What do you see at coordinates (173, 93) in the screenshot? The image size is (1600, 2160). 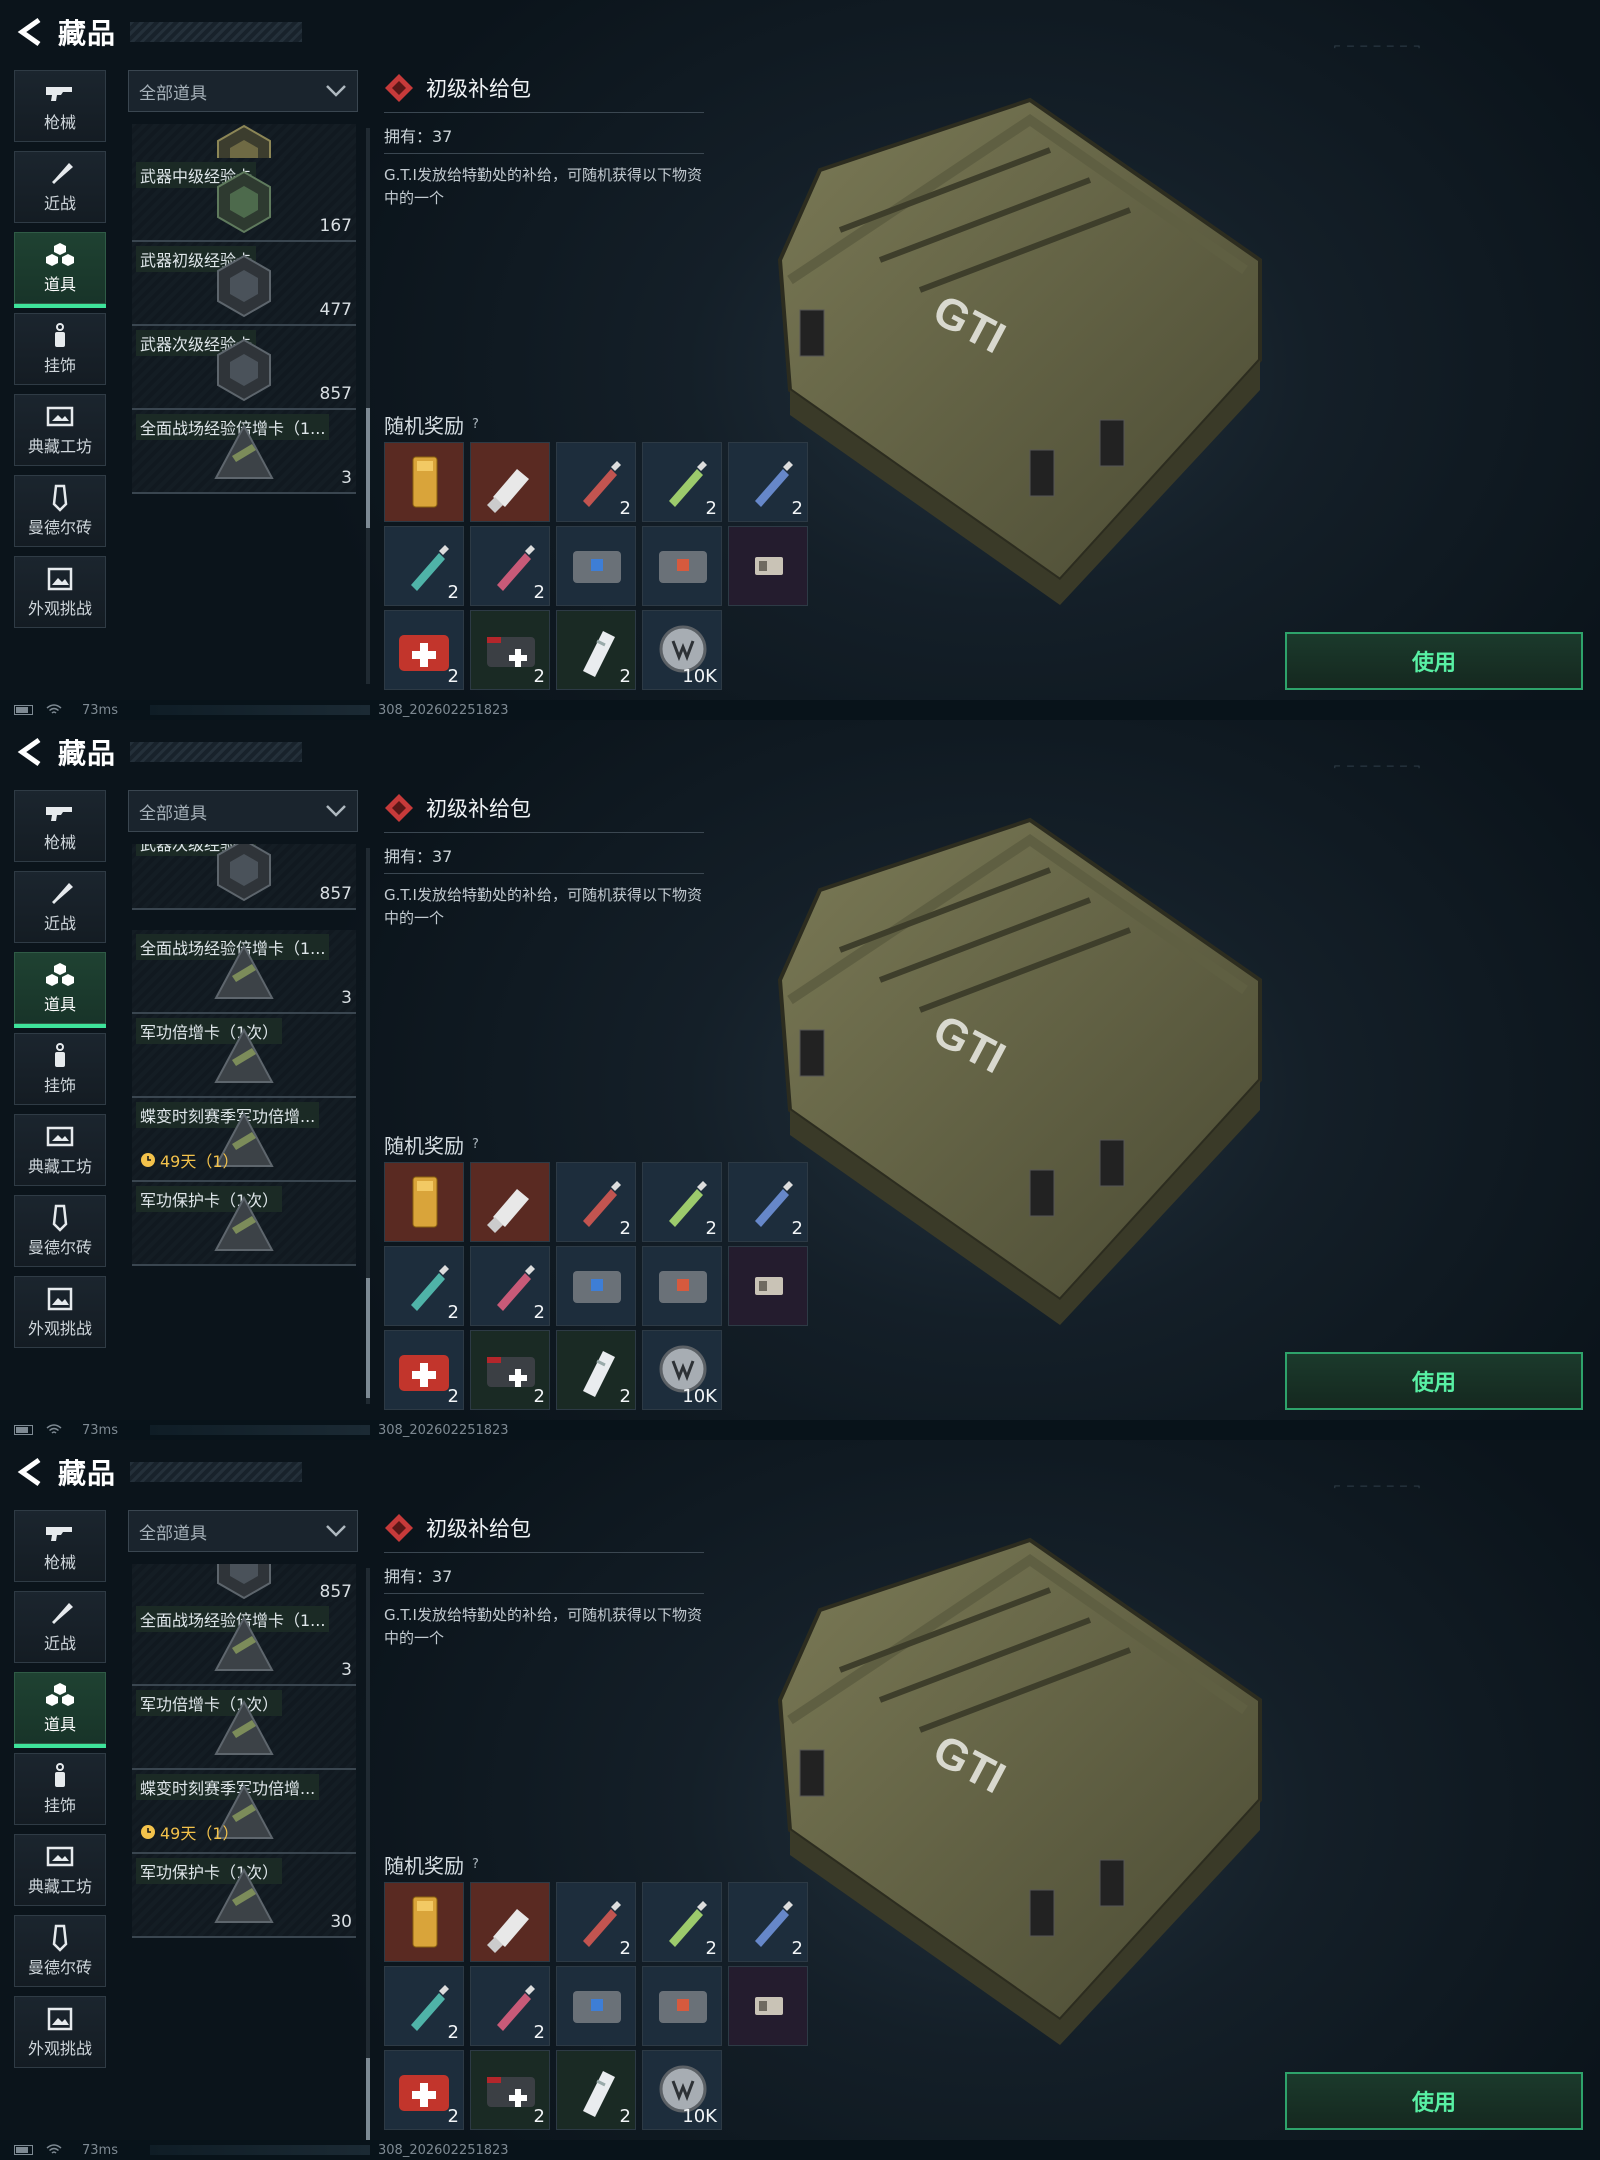 I see `filter-label: 全部道具` at bounding box center [173, 93].